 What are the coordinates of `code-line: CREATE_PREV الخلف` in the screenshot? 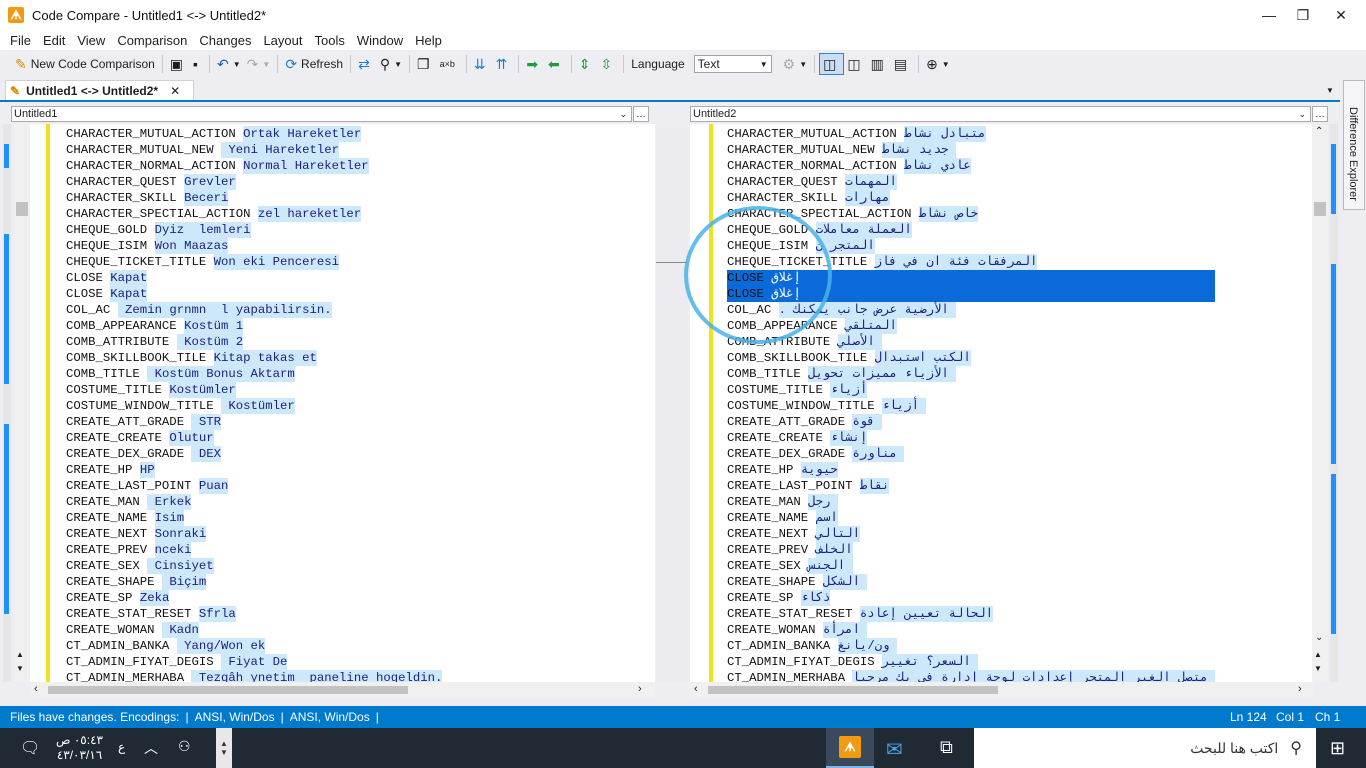 It's located at (971, 550).